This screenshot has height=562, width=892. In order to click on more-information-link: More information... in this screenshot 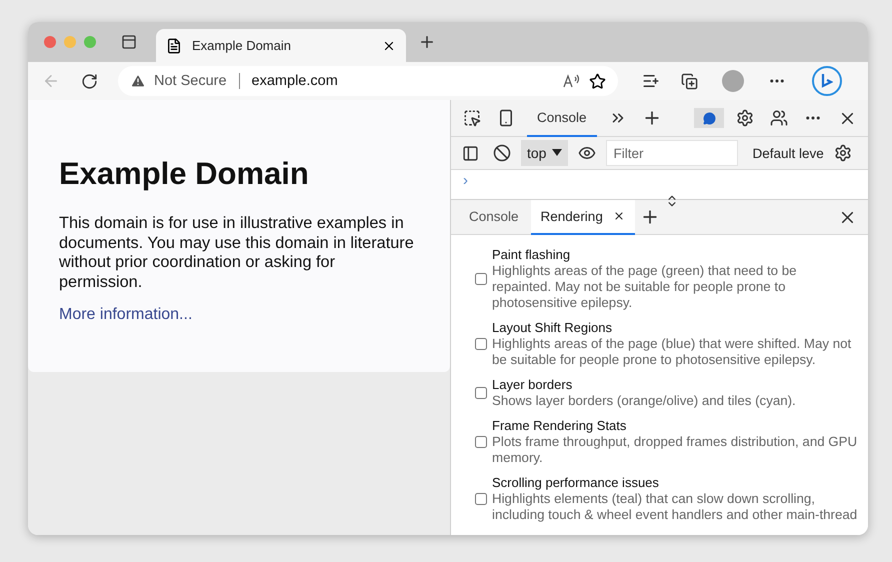, I will do `click(125, 314)`.